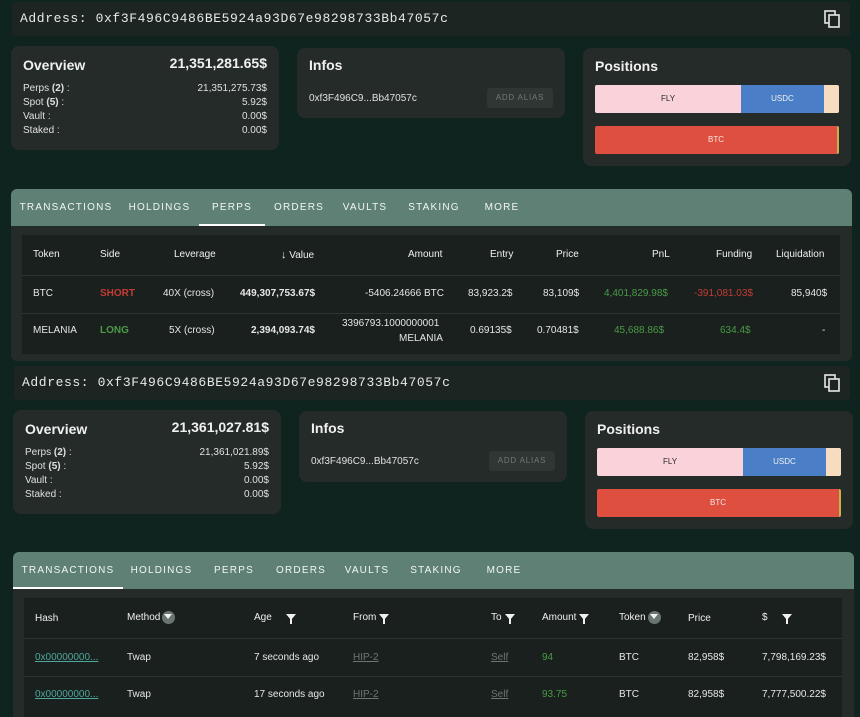 The image size is (860, 717). Describe the element at coordinates (777, 618) in the screenshot. I see `column-header-usd: $` at that location.